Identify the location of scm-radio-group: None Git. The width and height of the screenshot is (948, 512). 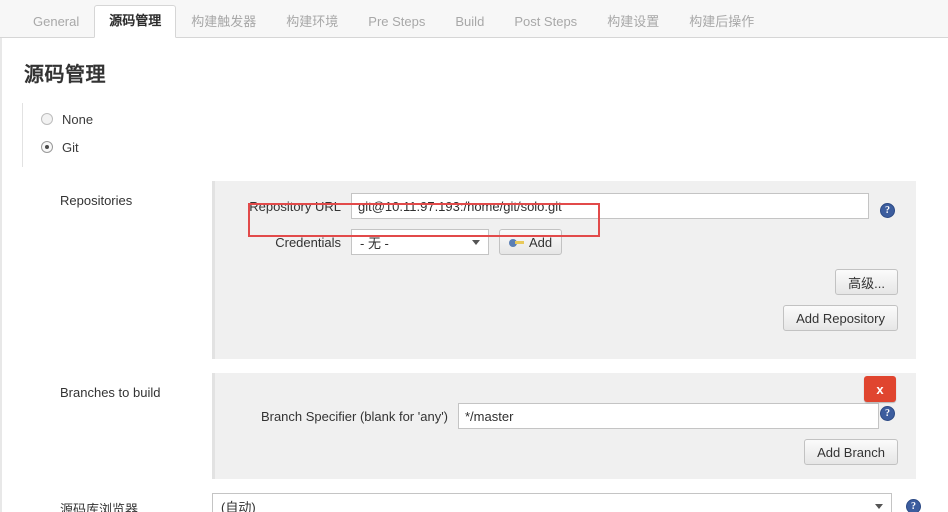
(485, 135).